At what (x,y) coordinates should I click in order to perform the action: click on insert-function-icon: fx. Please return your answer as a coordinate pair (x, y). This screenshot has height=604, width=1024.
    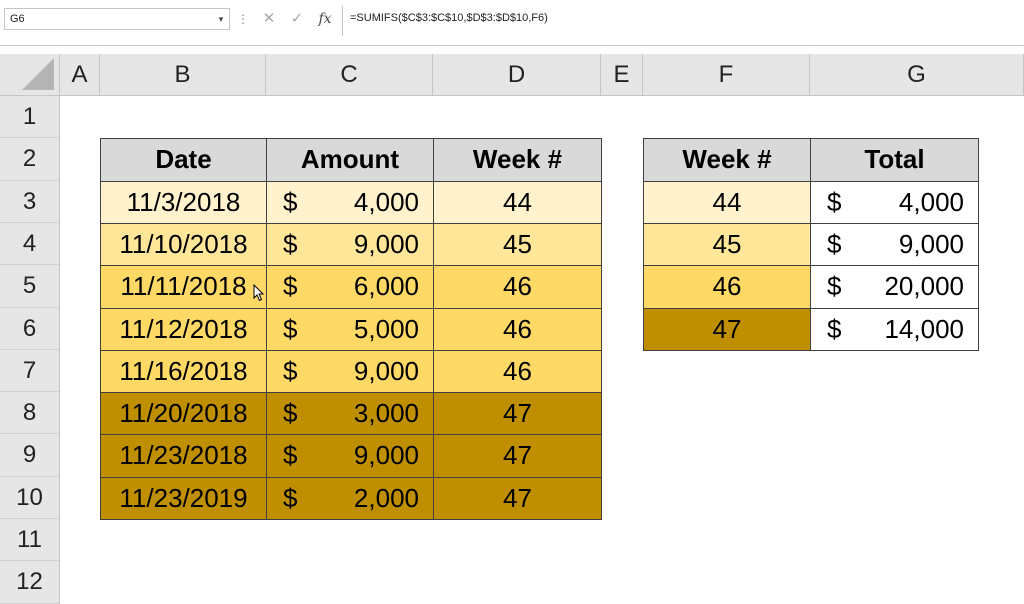
    Looking at the image, I should click on (325, 19).